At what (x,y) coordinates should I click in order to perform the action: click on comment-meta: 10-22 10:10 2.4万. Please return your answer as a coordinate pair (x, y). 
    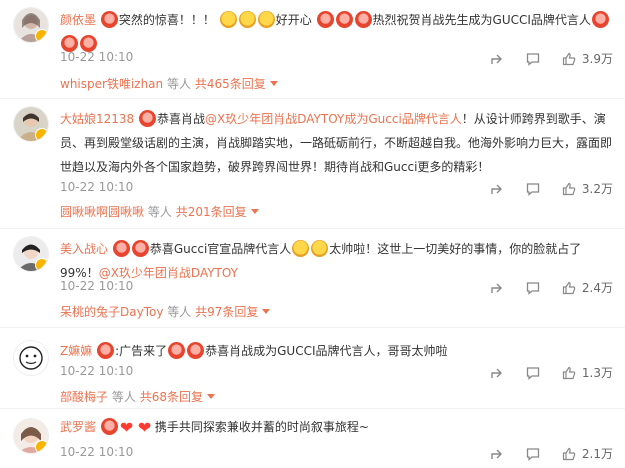
    Looking at the image, I should click on (336, 287).